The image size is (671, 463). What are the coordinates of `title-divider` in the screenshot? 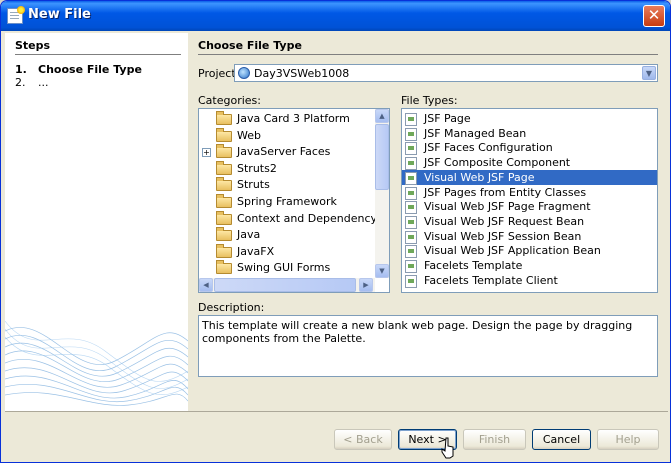 It's located at (428, 54).